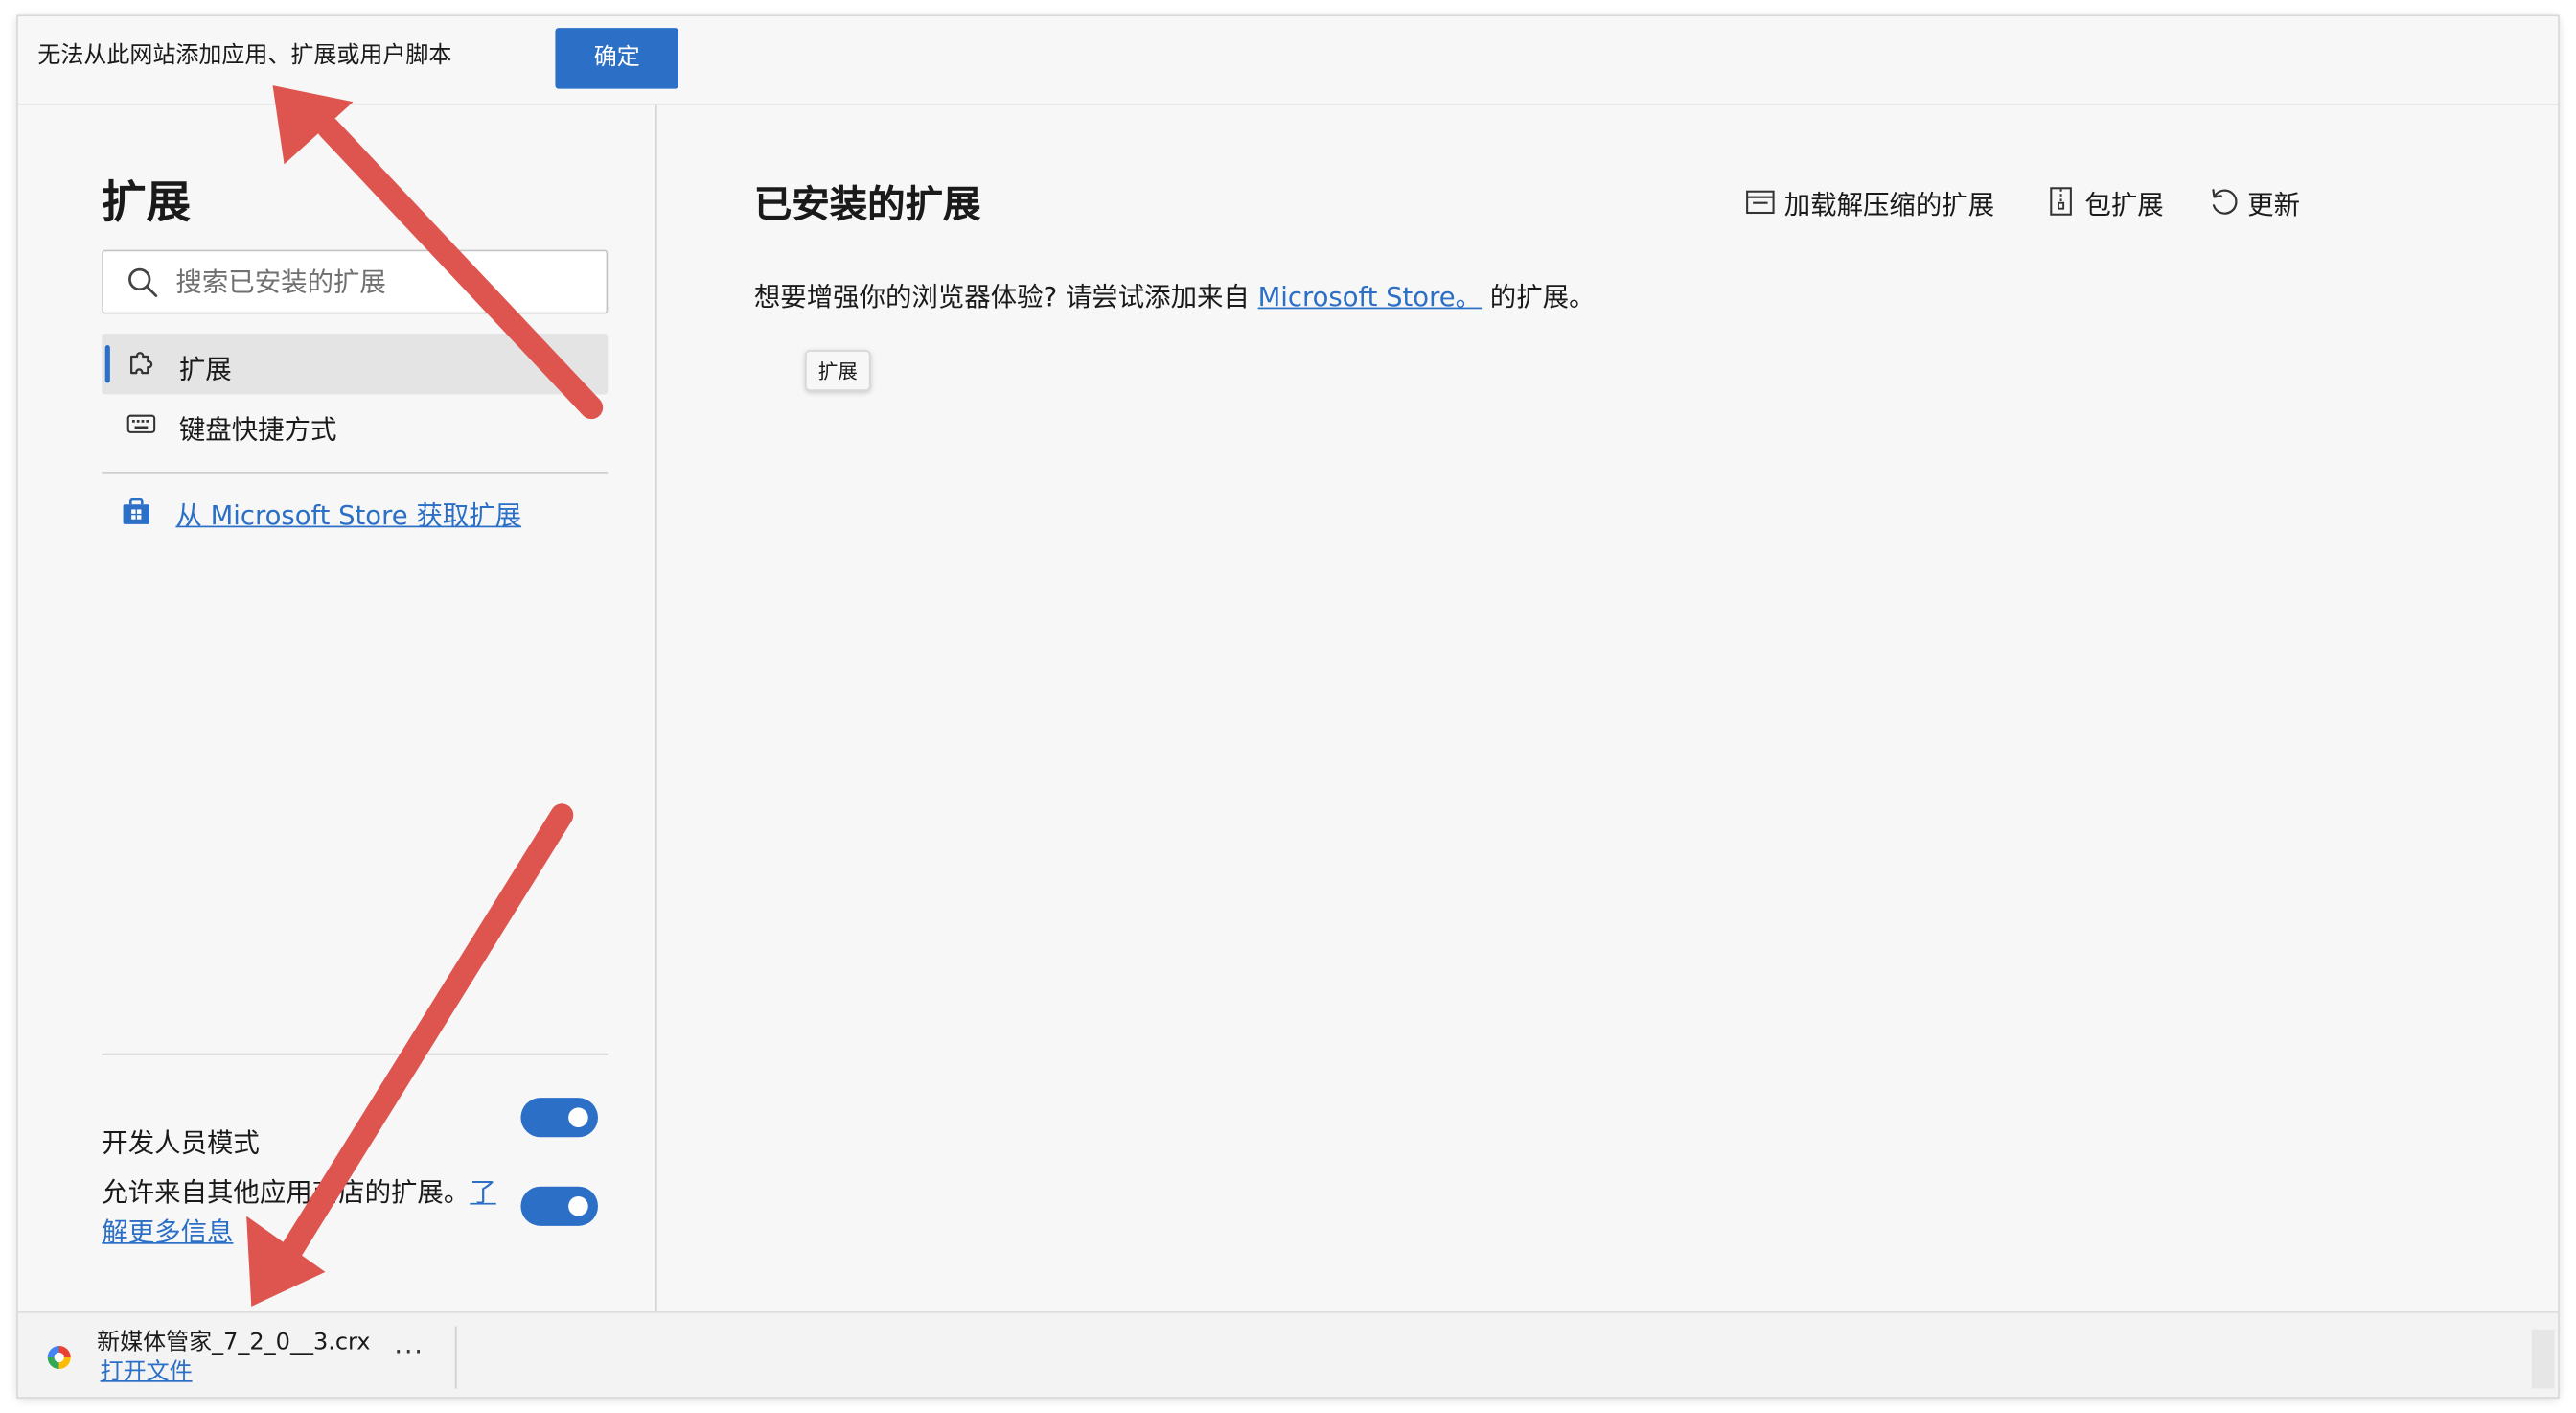 This screenshot has width=2576, height=1413. Describe the element at coordinates (559, 1118) in the screenshot. I see `developer-mode-toggle` at that location.